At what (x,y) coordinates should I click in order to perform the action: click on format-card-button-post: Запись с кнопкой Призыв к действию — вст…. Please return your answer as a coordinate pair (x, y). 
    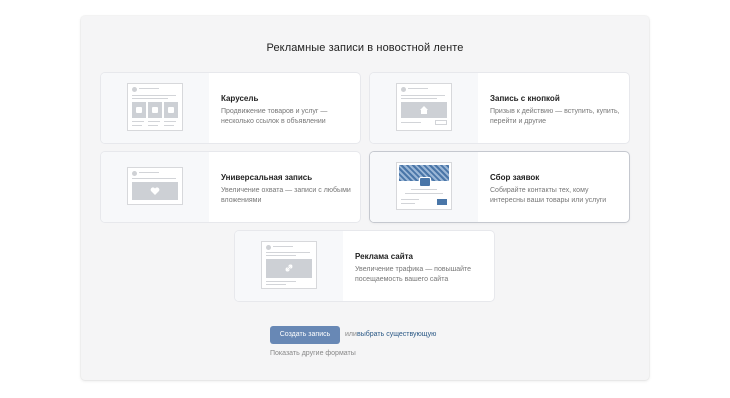
    Looking at the image, I should click on (499, 108).